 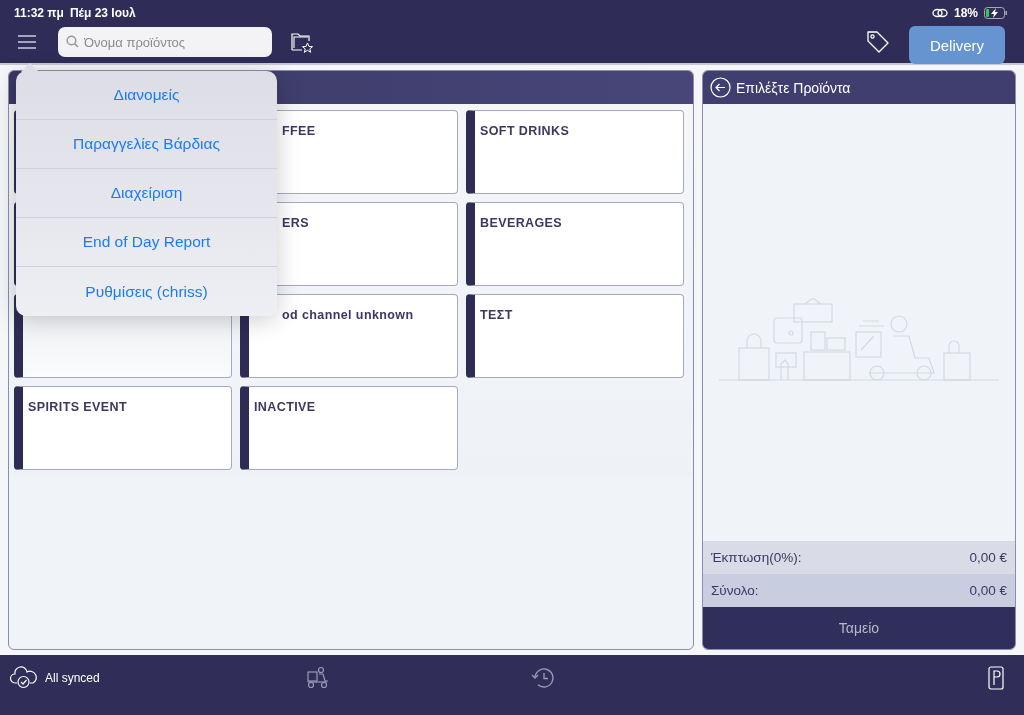 What do you see at coordinates (165, 42) in the screenshot?
I see `search-field: Όνομα προϊόντος` at bounding box center [165, 42].